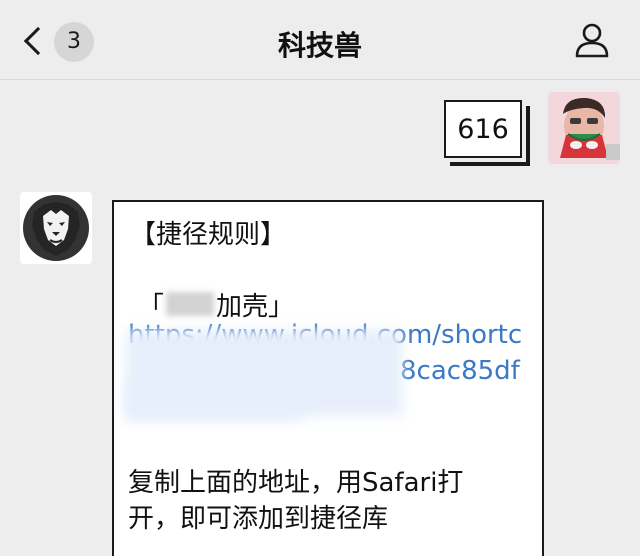 The image size is (640, 556). I want to click on profile-button, so click(592, 40).